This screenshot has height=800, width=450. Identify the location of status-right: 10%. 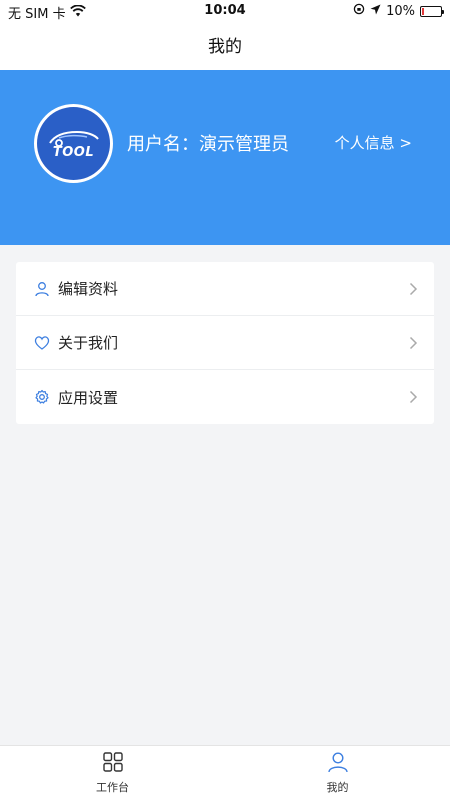
(398, 11).